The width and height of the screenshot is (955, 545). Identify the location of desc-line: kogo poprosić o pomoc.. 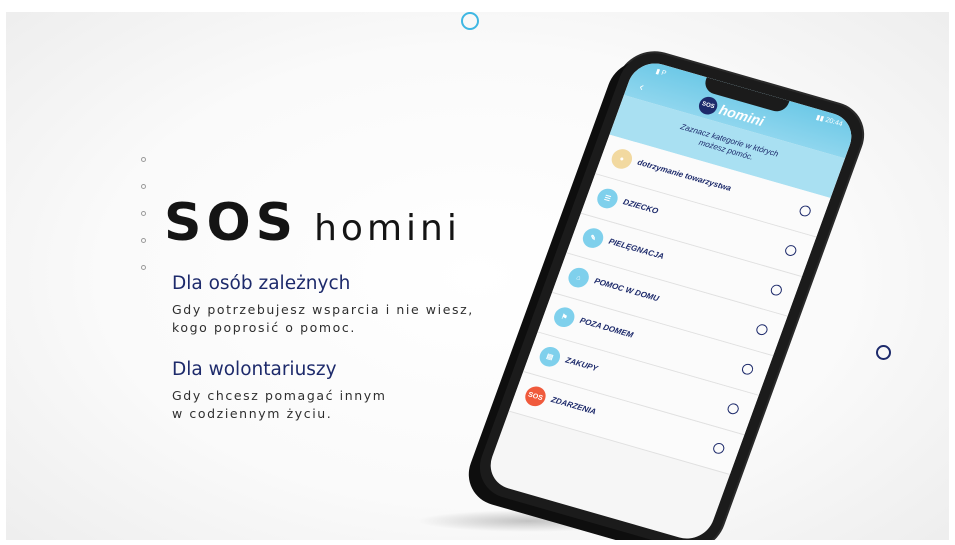
(264, 327).